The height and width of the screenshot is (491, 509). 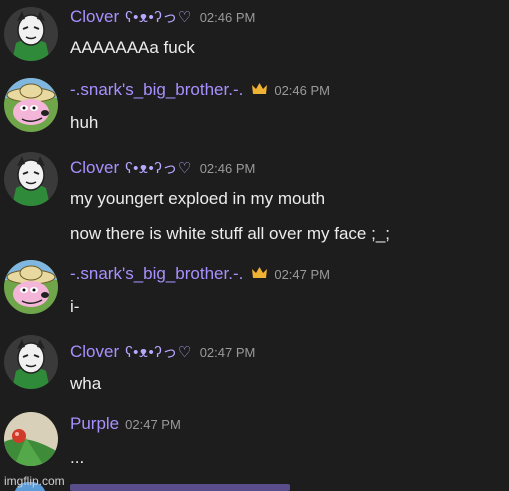 I want to click on purple-avatar, so click(x=31, y=439).